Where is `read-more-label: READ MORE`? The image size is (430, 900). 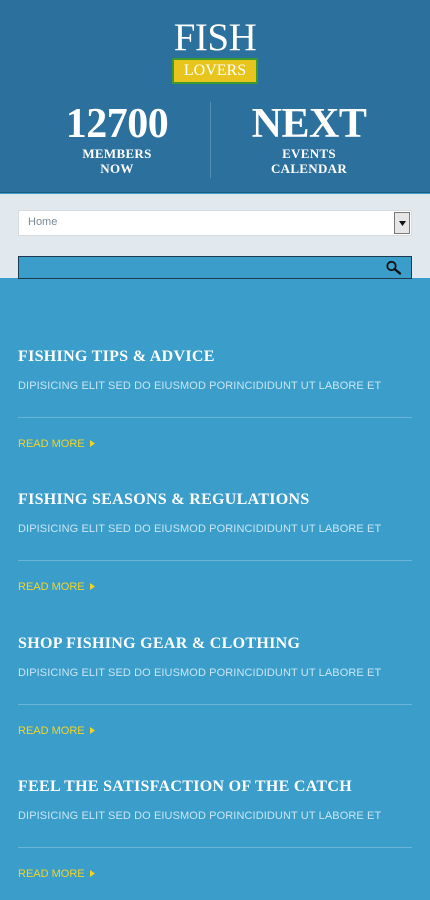 read-more-label: READ MORE is located at coordinates (51, 873).